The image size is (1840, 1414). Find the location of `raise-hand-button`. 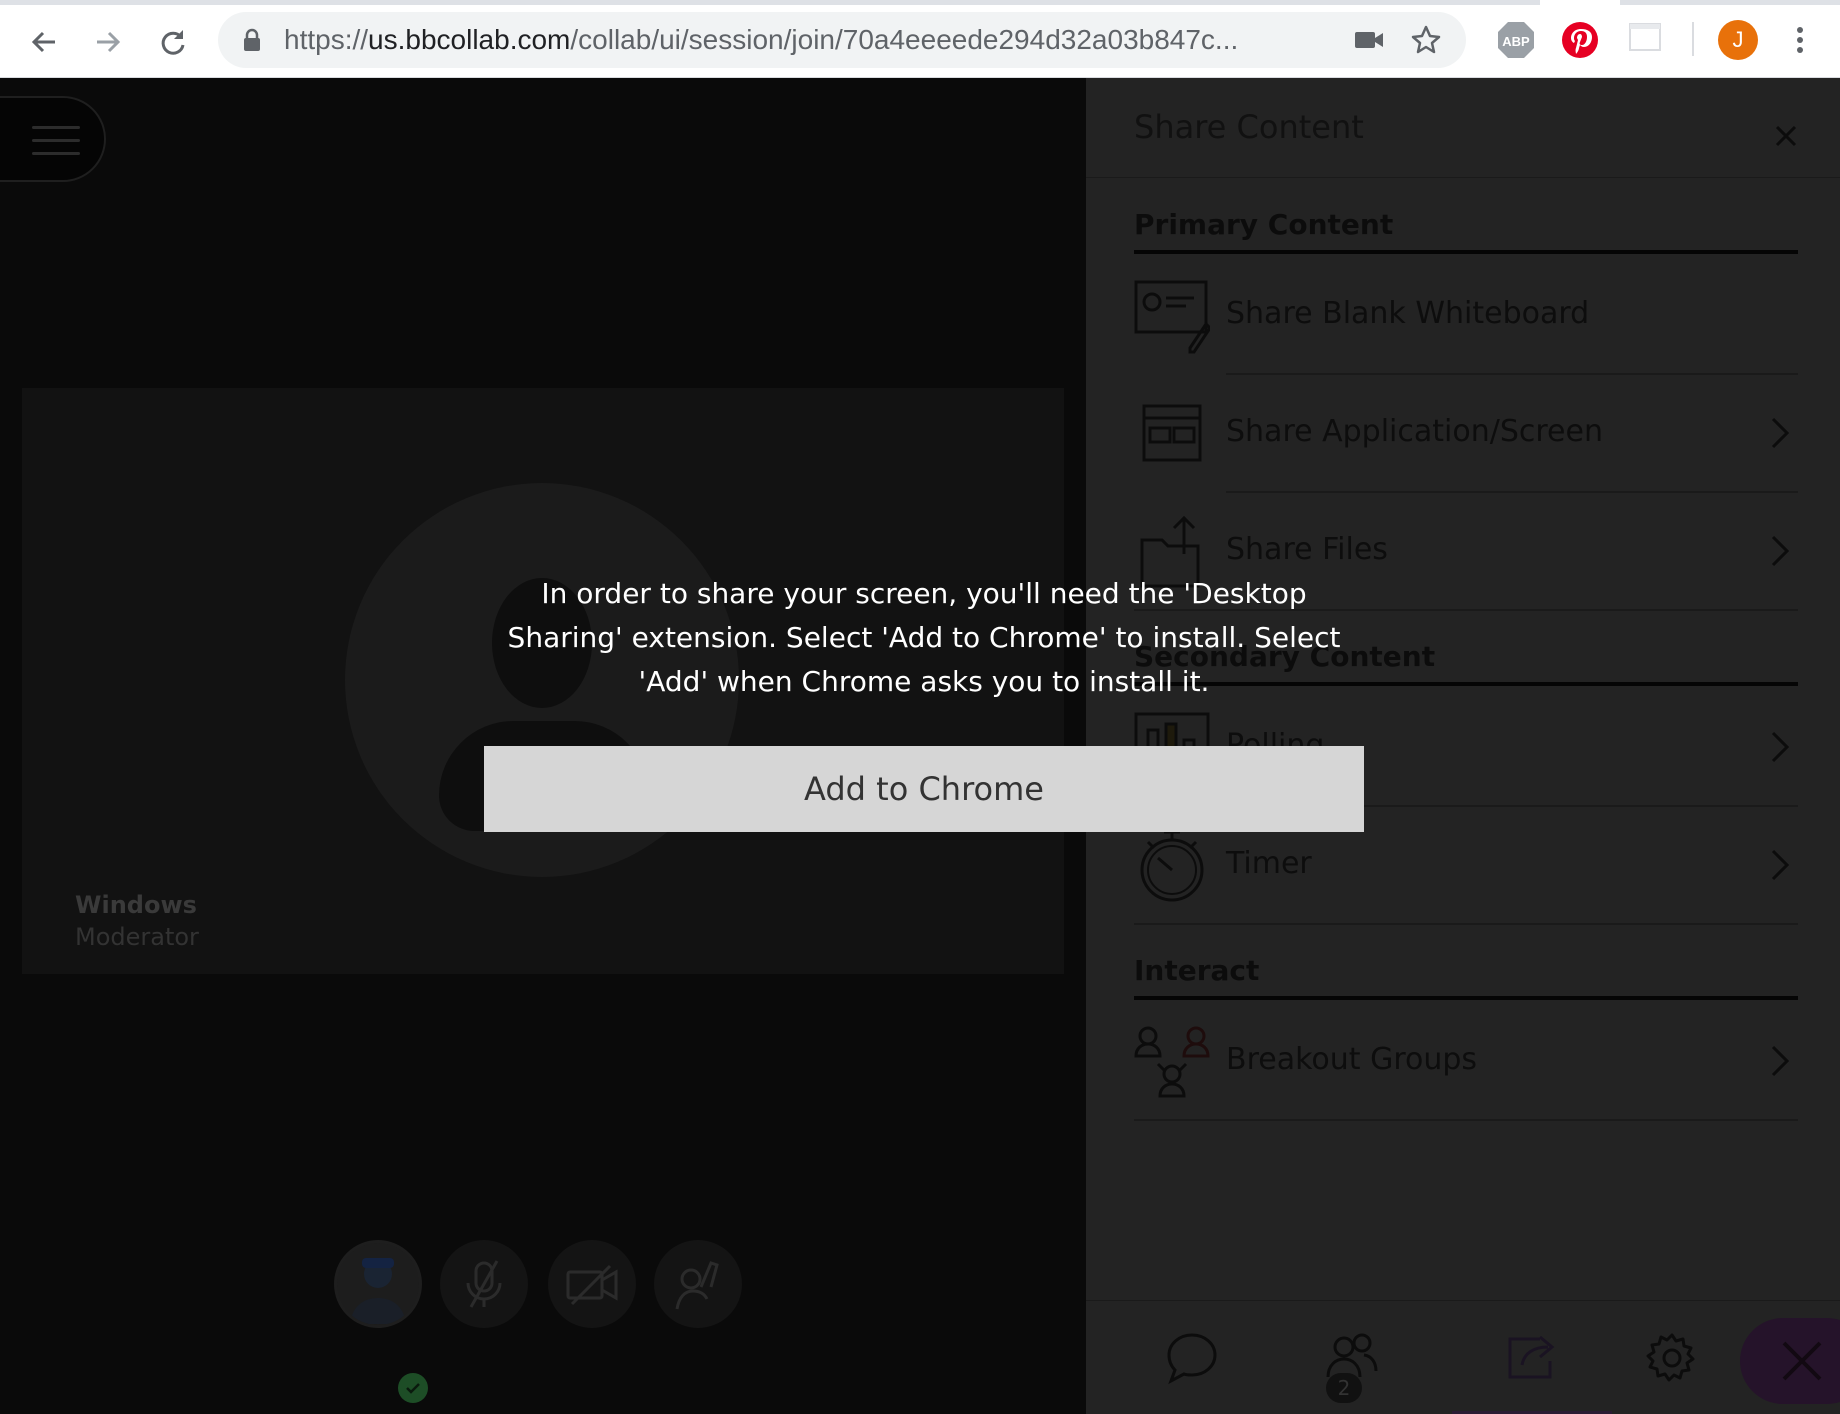

raise-hand-button is located at coordinates (698, 1284).